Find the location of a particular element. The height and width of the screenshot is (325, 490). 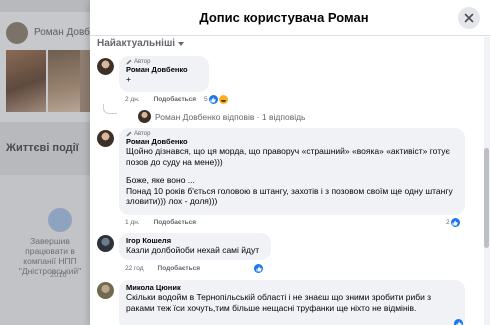

reaction-count: 2 is located at coordinates (453, 222).